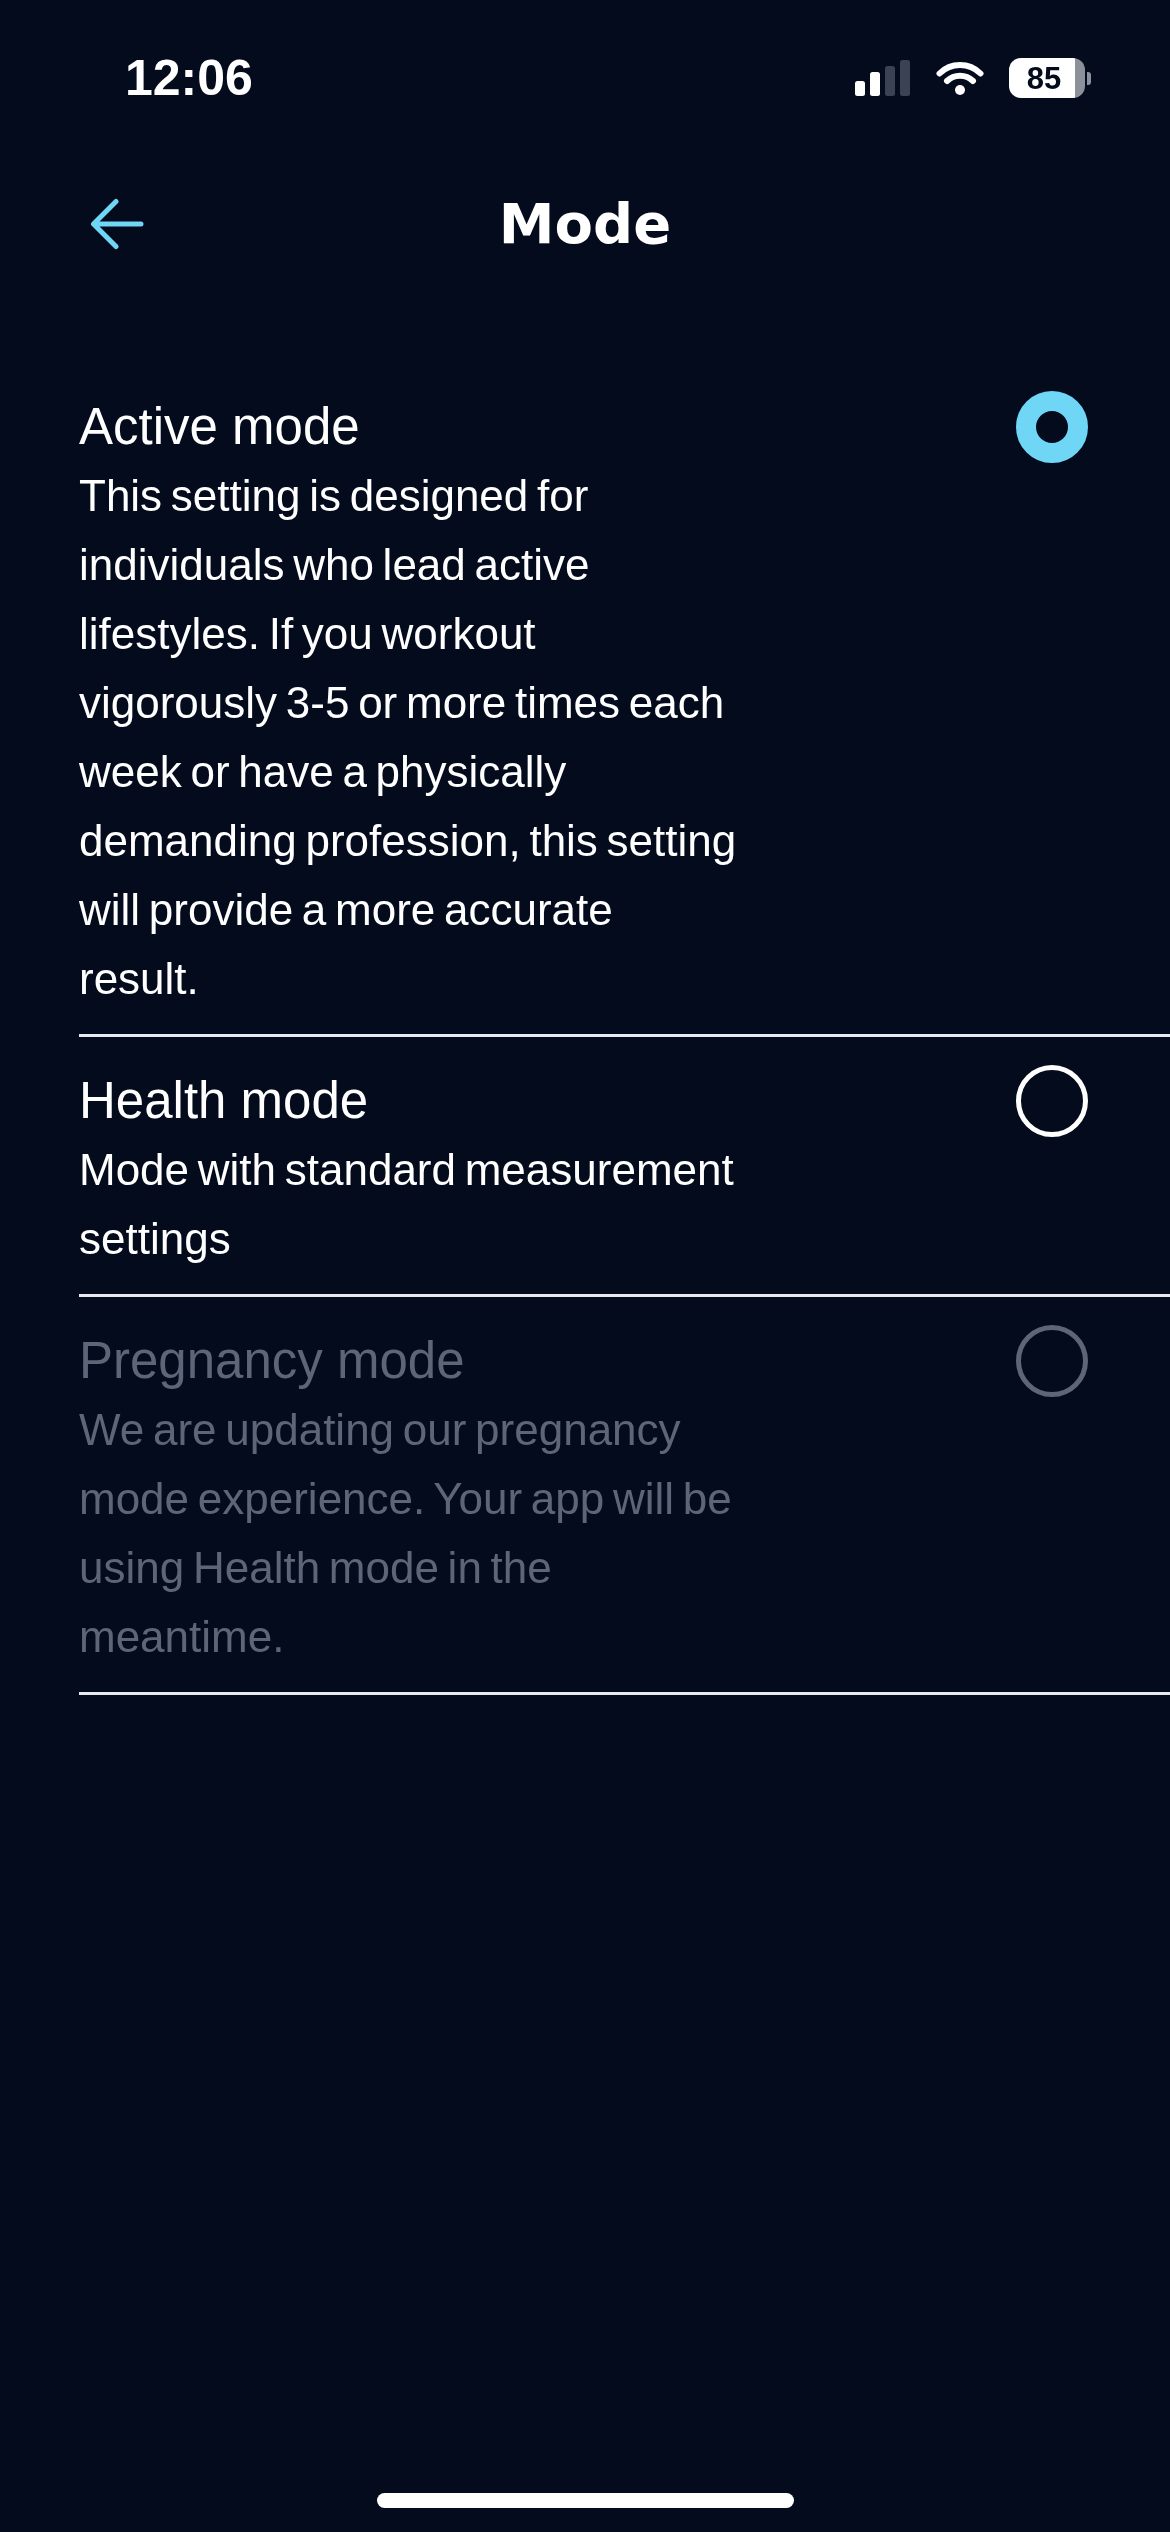 Image resolution: width=1170 pixels, height=2532 pixels. I want to click on status-time: 12:06, so click(189, 78).